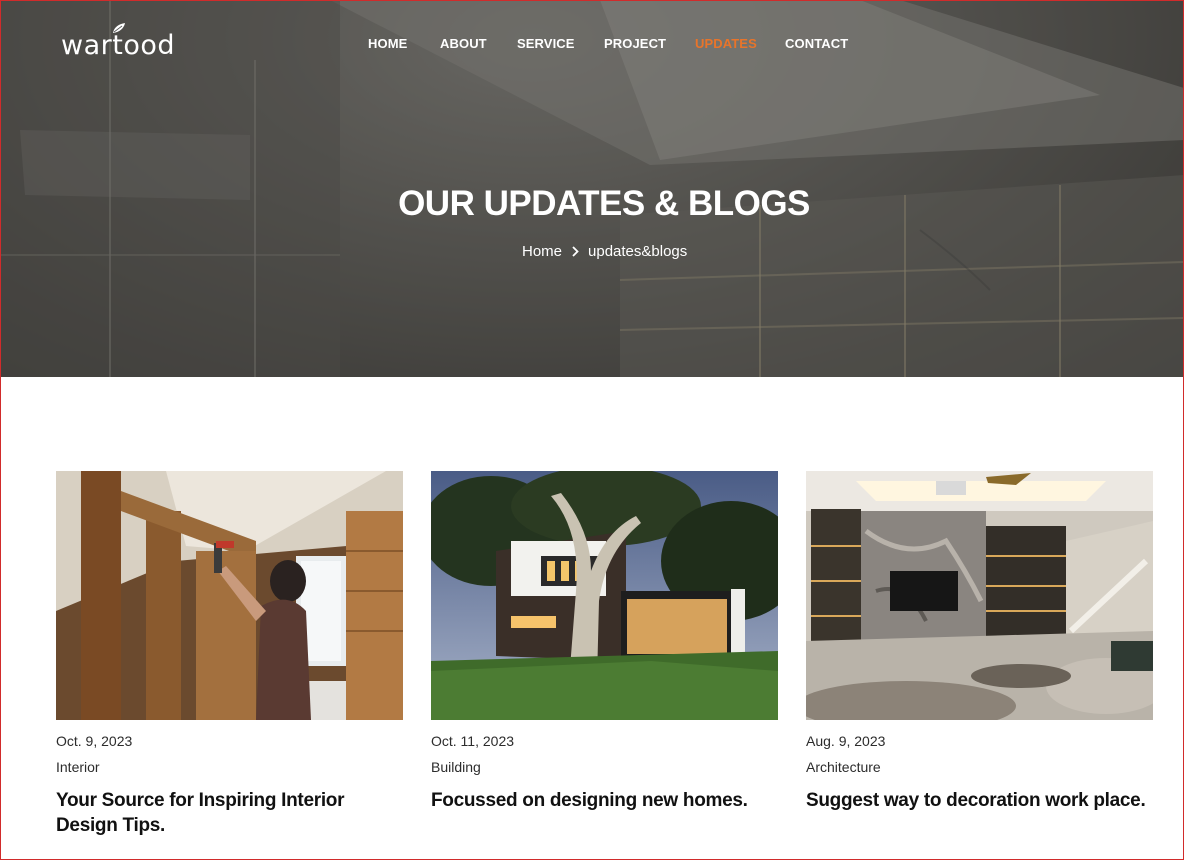  I want to click on post-category: Building, so click(456, 767).